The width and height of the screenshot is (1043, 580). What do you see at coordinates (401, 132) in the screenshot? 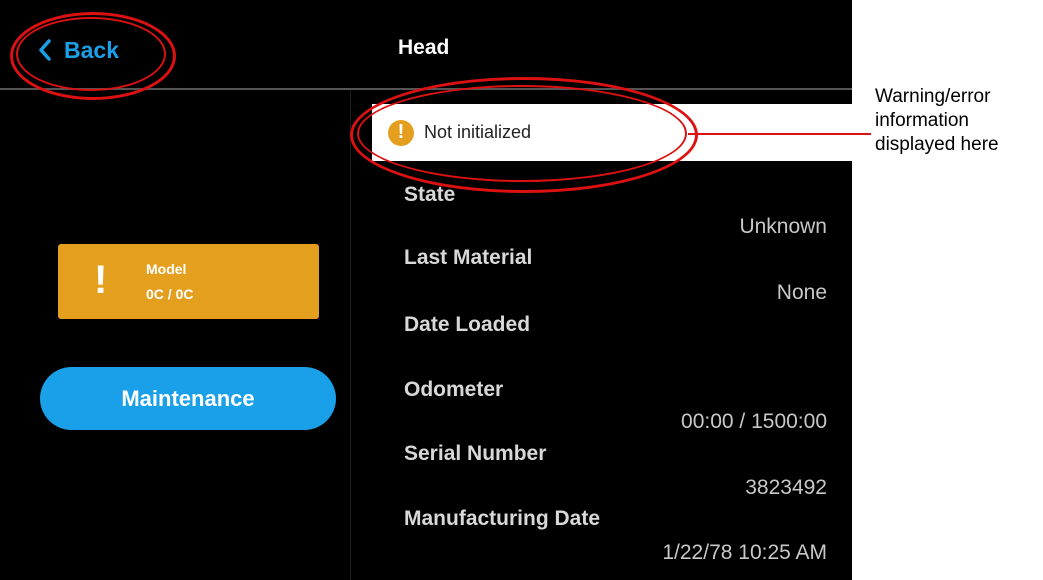
I see `exclamation-circle-icon: !` at bounding box center [401, 132].